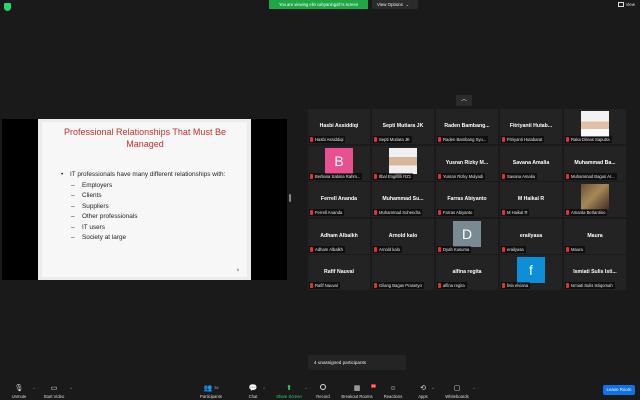  I want to click on participant-tile: Farras Abiyanto Farras Abiyanto, so click(467, 199).